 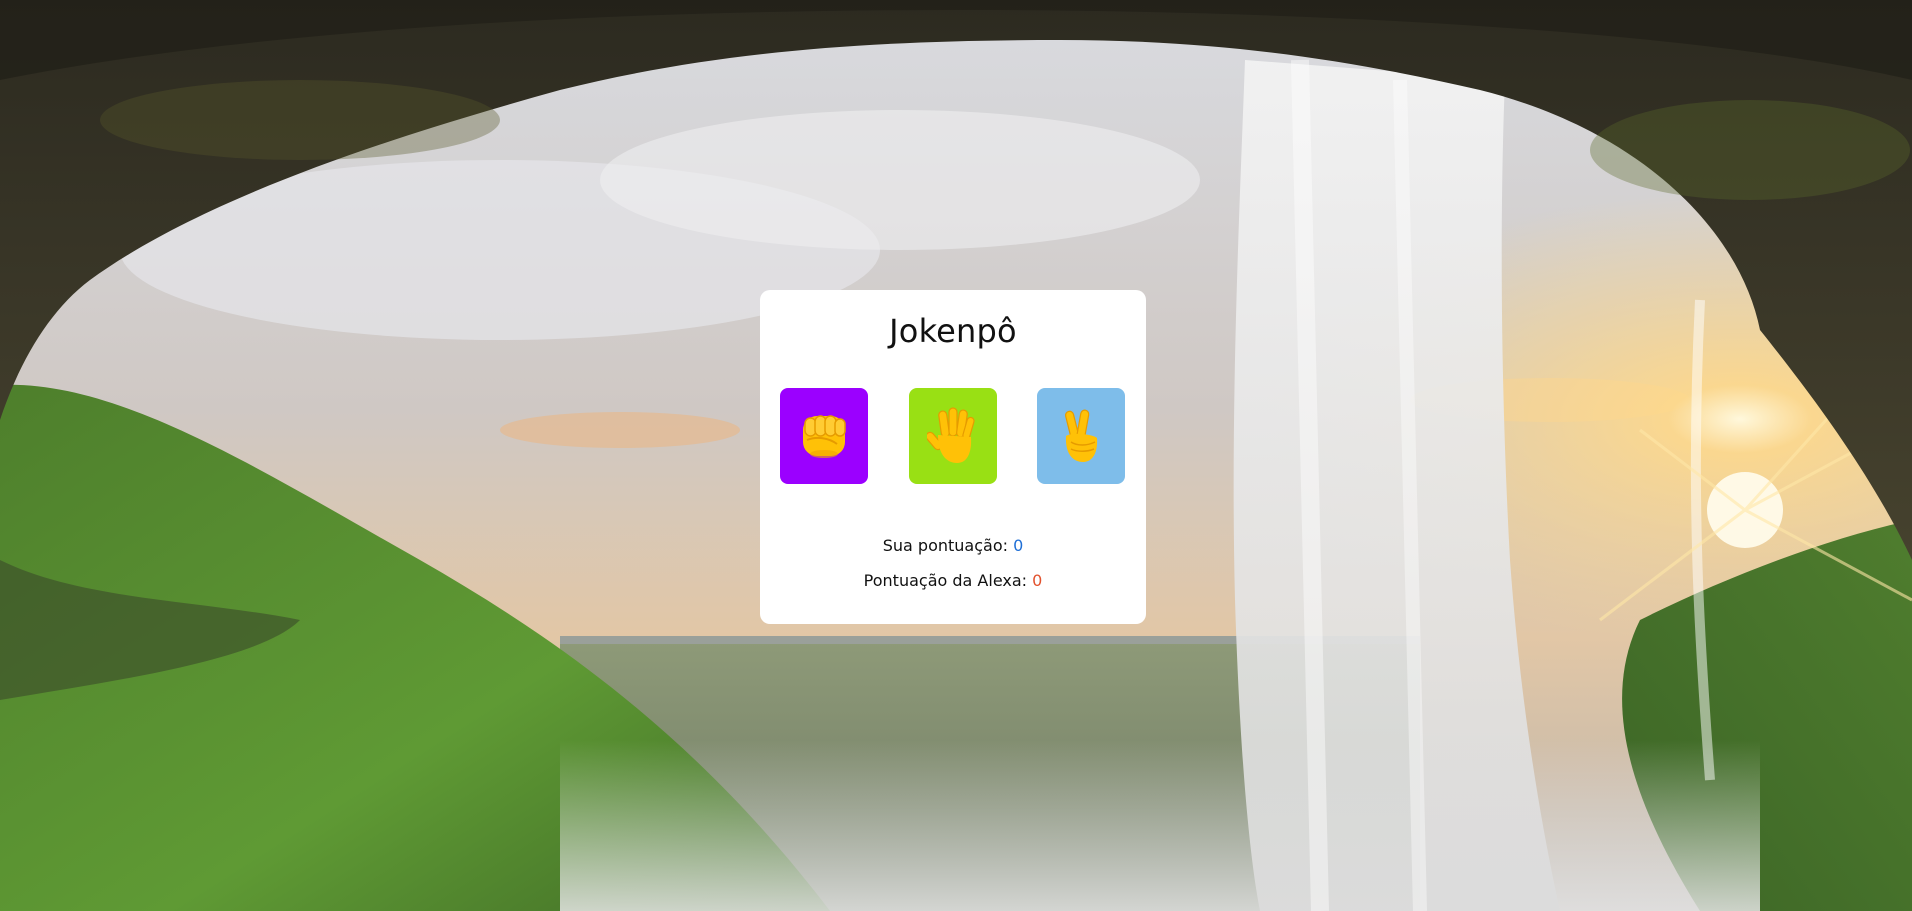 I want to click on paper-button, so click(x=953, y=436).